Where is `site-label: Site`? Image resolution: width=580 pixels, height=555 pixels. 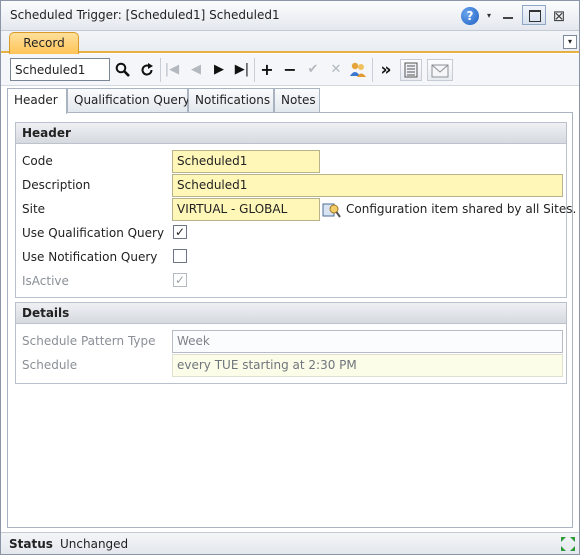 site-label: Site is located at coordinates (34, 209).